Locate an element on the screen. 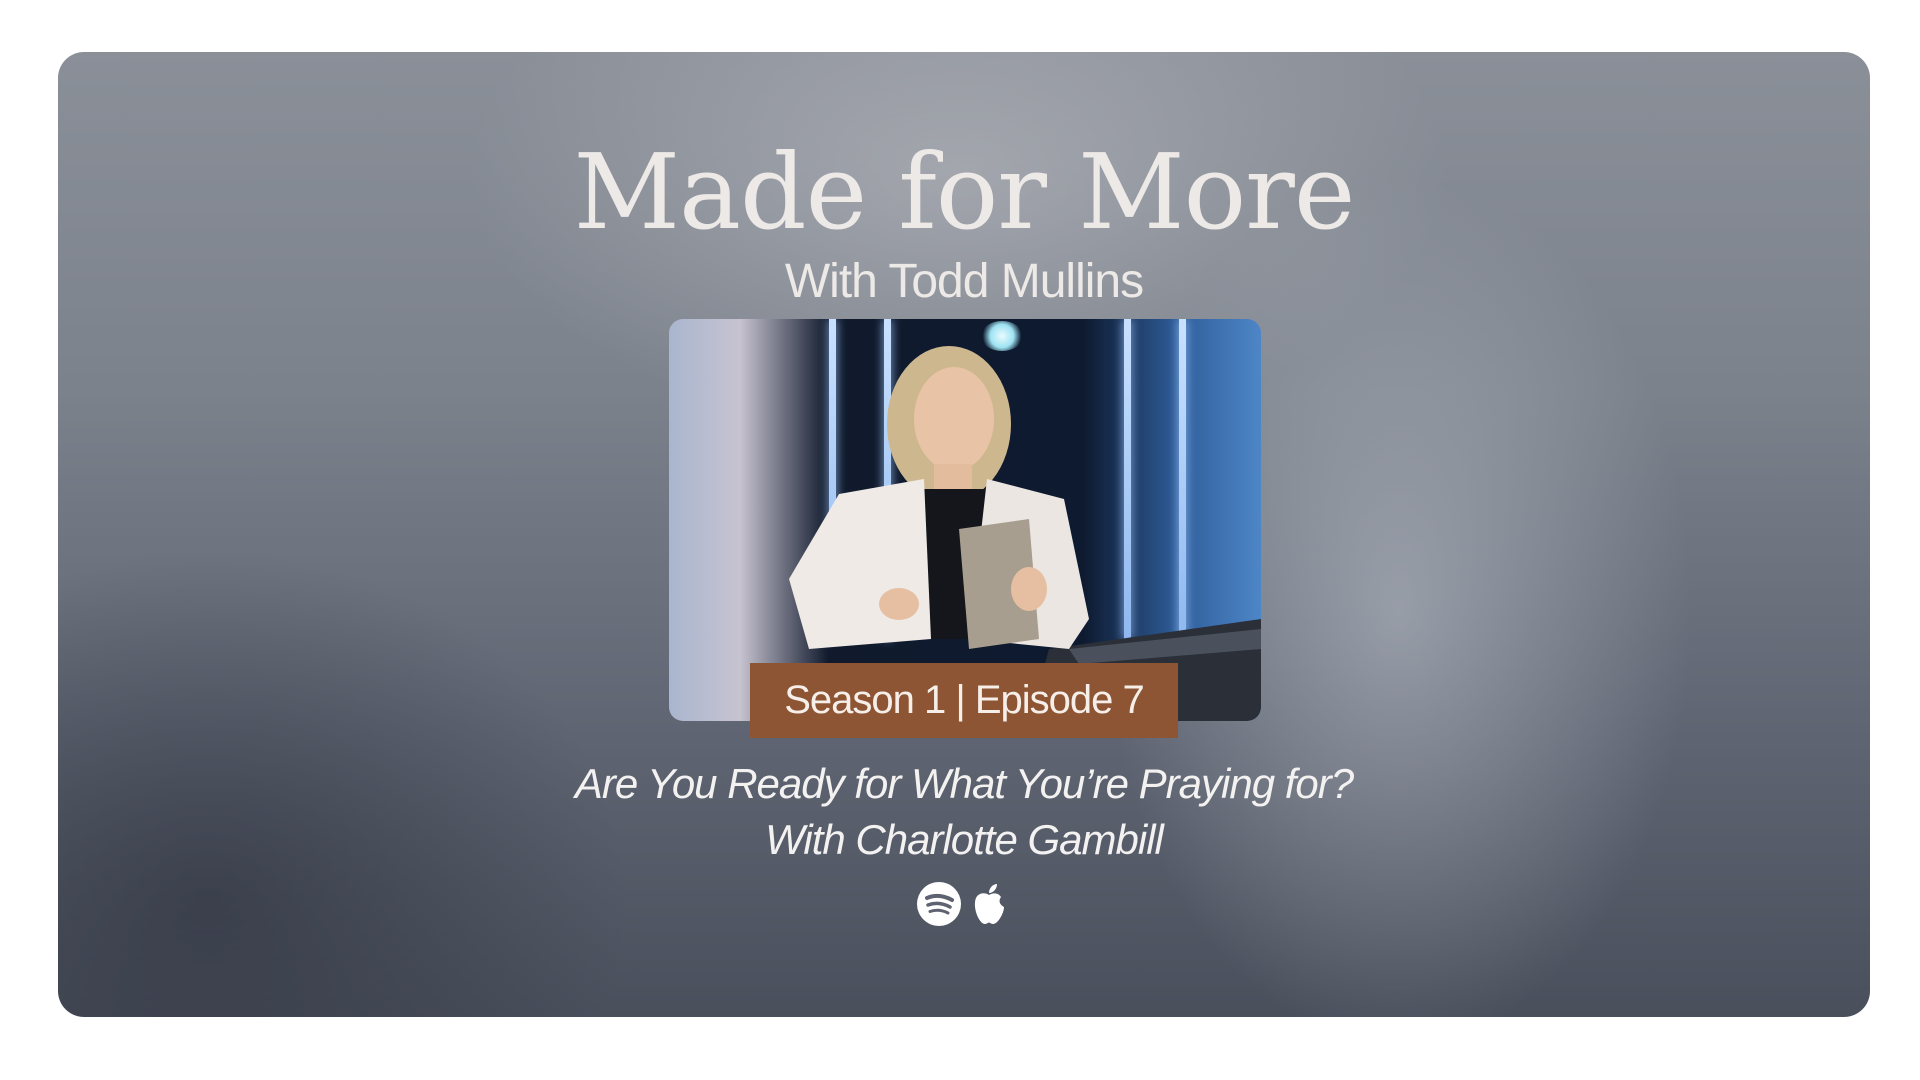 This screenshot has height=1080, width=1920. speaker-figure is located at coordinates (1025, 533).